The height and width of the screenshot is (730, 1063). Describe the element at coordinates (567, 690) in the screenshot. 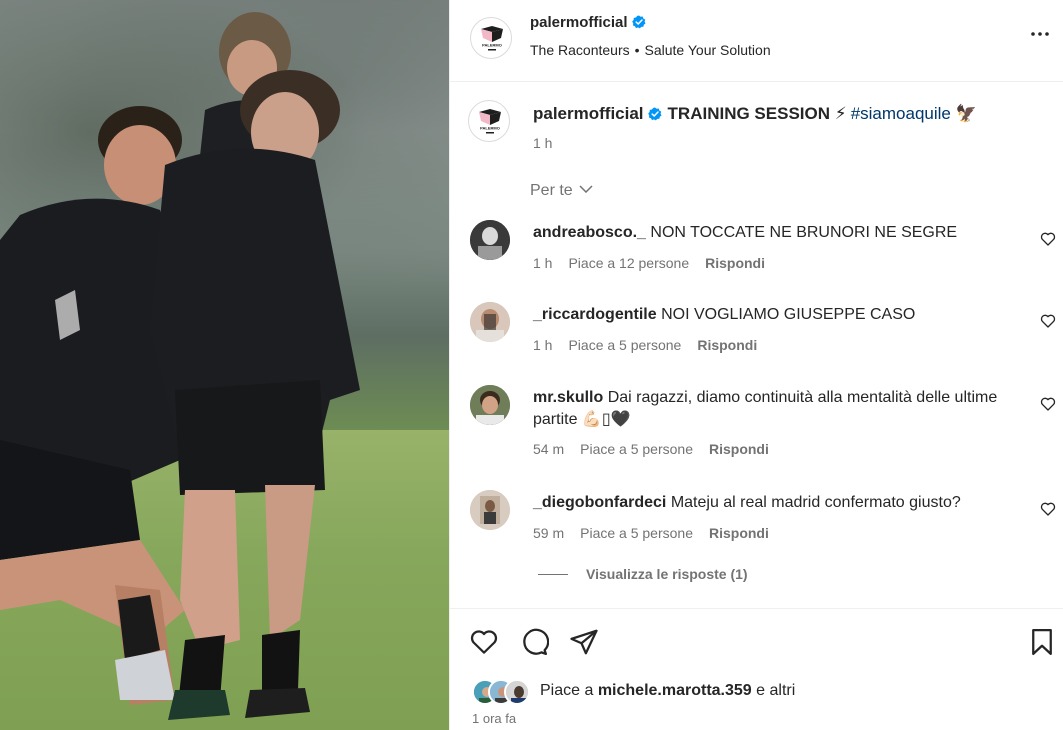

I see `likes-prefix: Piace a` at that location.